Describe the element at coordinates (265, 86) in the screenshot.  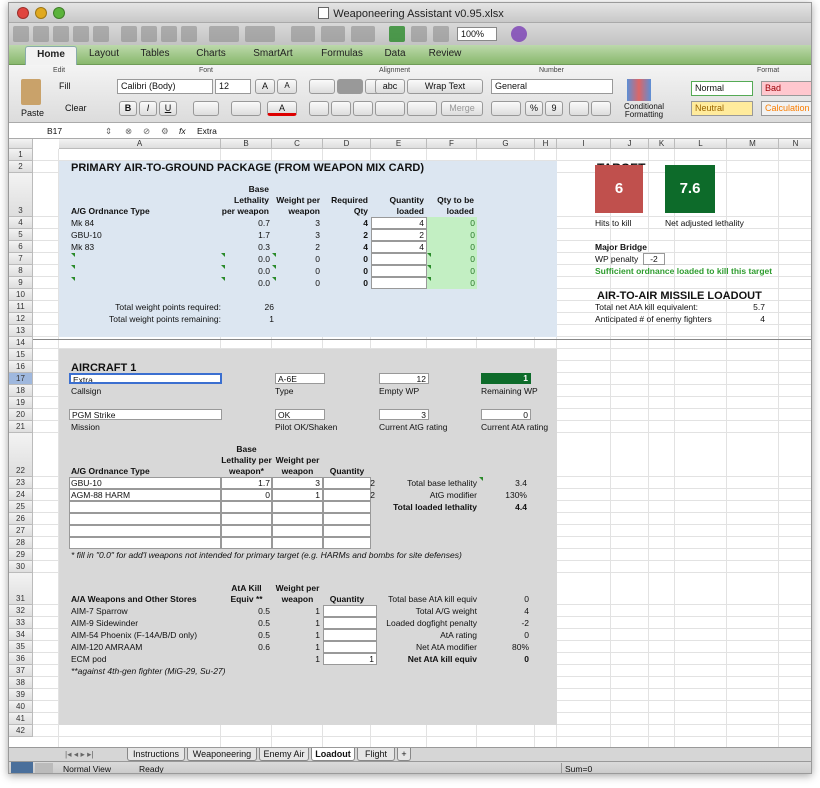
I see `grow-font-button: A` at that location.